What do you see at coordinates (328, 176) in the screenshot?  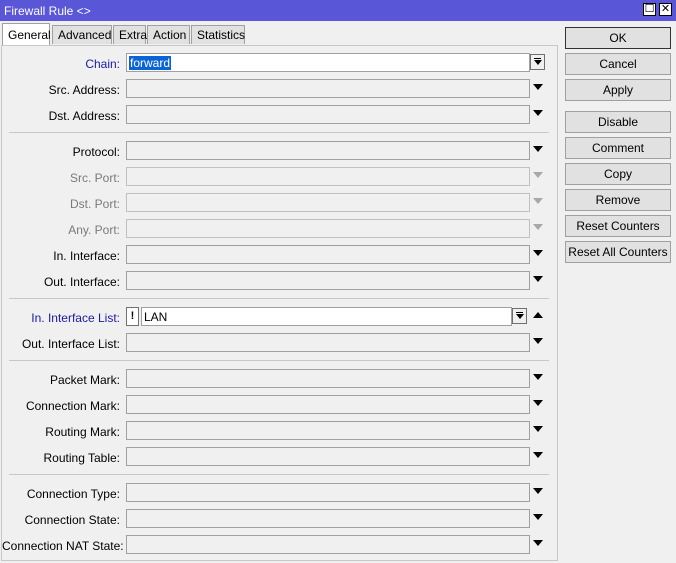 I see `src-port-input` at bounding box center [328, 176].